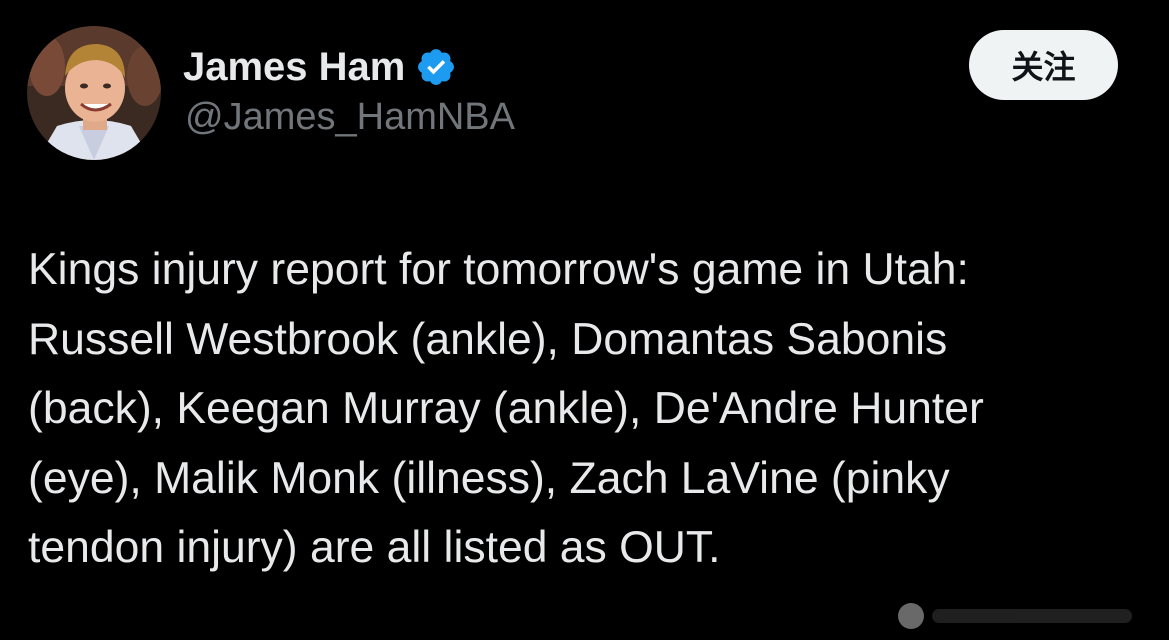  I want to click on watermark-icon, so click(911, 616).